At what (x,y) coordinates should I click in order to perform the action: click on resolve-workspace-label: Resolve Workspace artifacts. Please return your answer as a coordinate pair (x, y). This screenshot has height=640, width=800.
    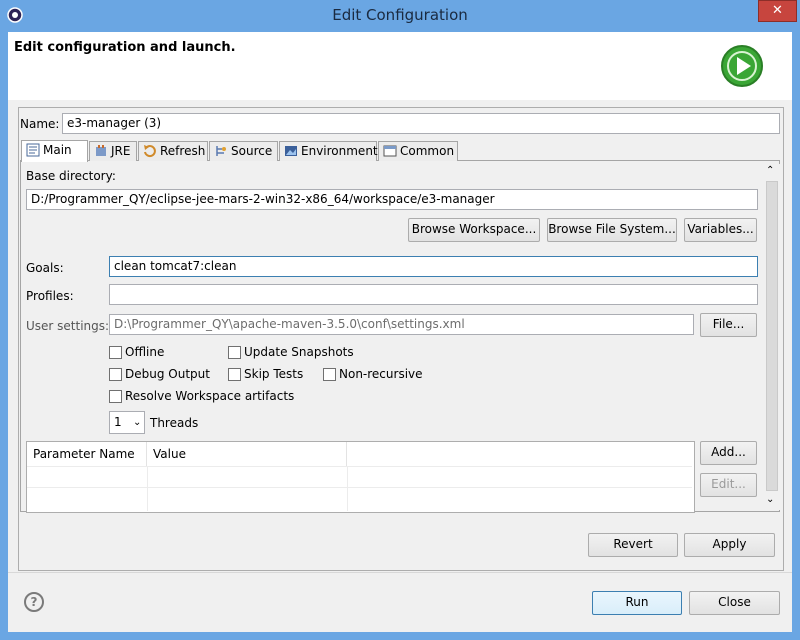
    Looking at the image, I should click on (210, 396).